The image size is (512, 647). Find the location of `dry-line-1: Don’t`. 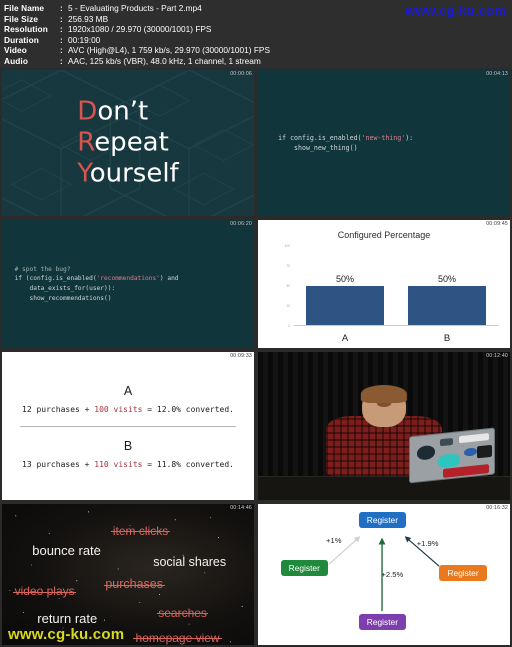

dry-line-1: Don’t is located at coordinates (127, 112).